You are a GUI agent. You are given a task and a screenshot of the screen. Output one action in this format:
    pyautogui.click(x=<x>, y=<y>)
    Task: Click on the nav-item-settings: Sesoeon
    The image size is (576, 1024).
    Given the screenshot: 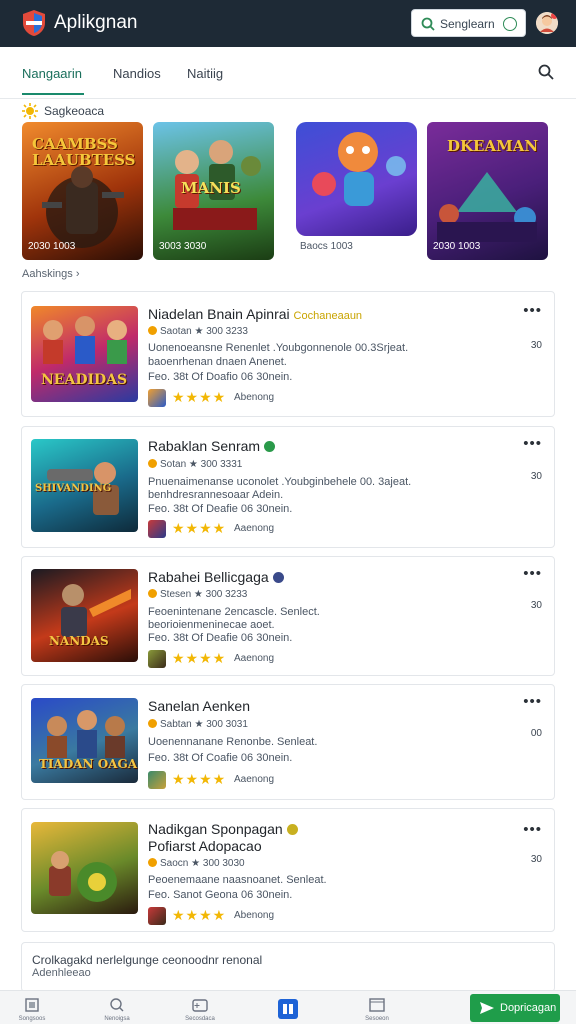 What is the action you would take?
    pyautogui.click(x=377, y=1009)
    